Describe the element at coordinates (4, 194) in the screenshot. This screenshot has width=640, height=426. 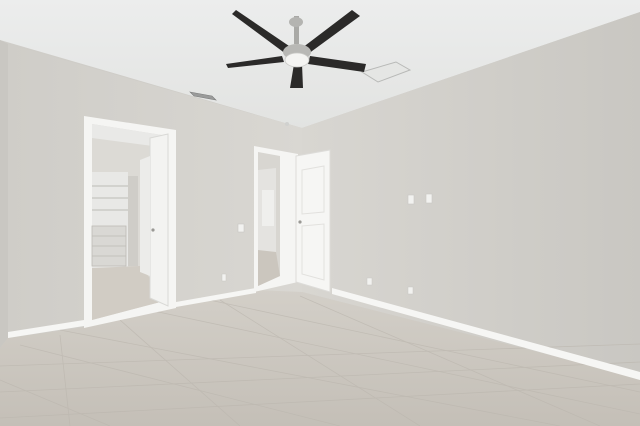
I see `left-side-wall` at that location.